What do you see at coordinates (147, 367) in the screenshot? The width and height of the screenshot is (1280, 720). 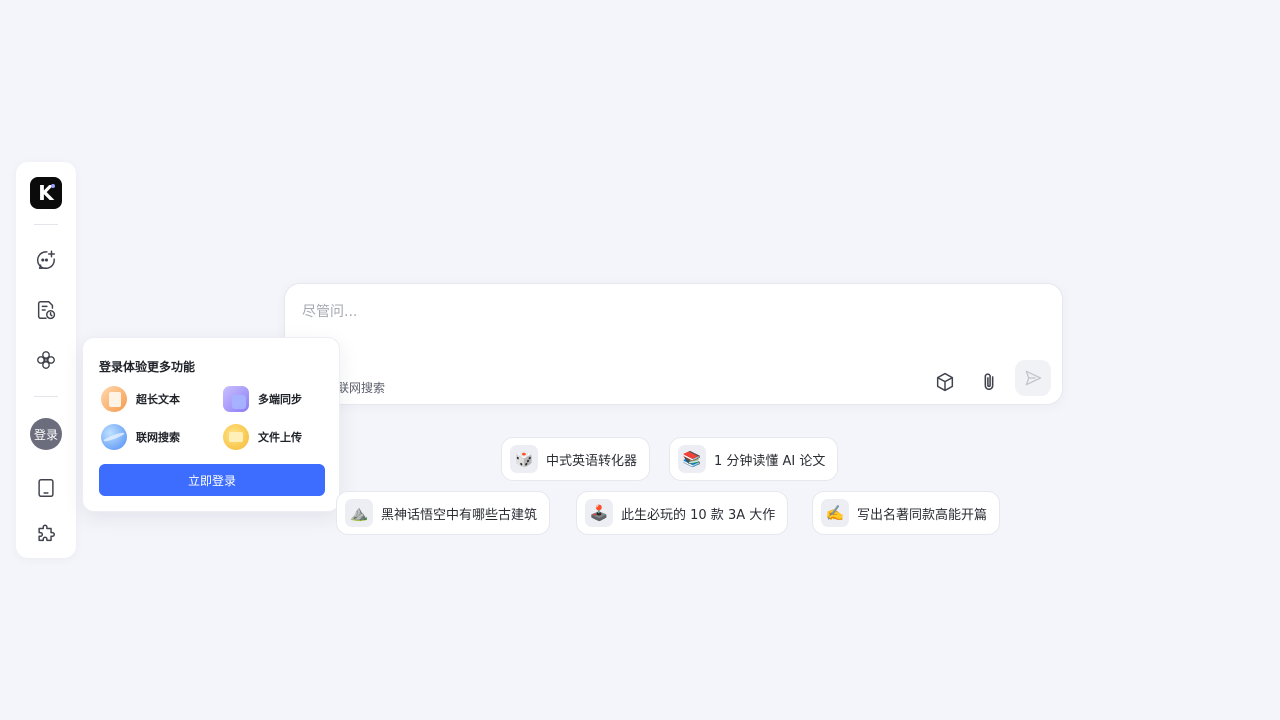 I see `popover-title: 登录体验更多功能` at bounding box center [147, 367].